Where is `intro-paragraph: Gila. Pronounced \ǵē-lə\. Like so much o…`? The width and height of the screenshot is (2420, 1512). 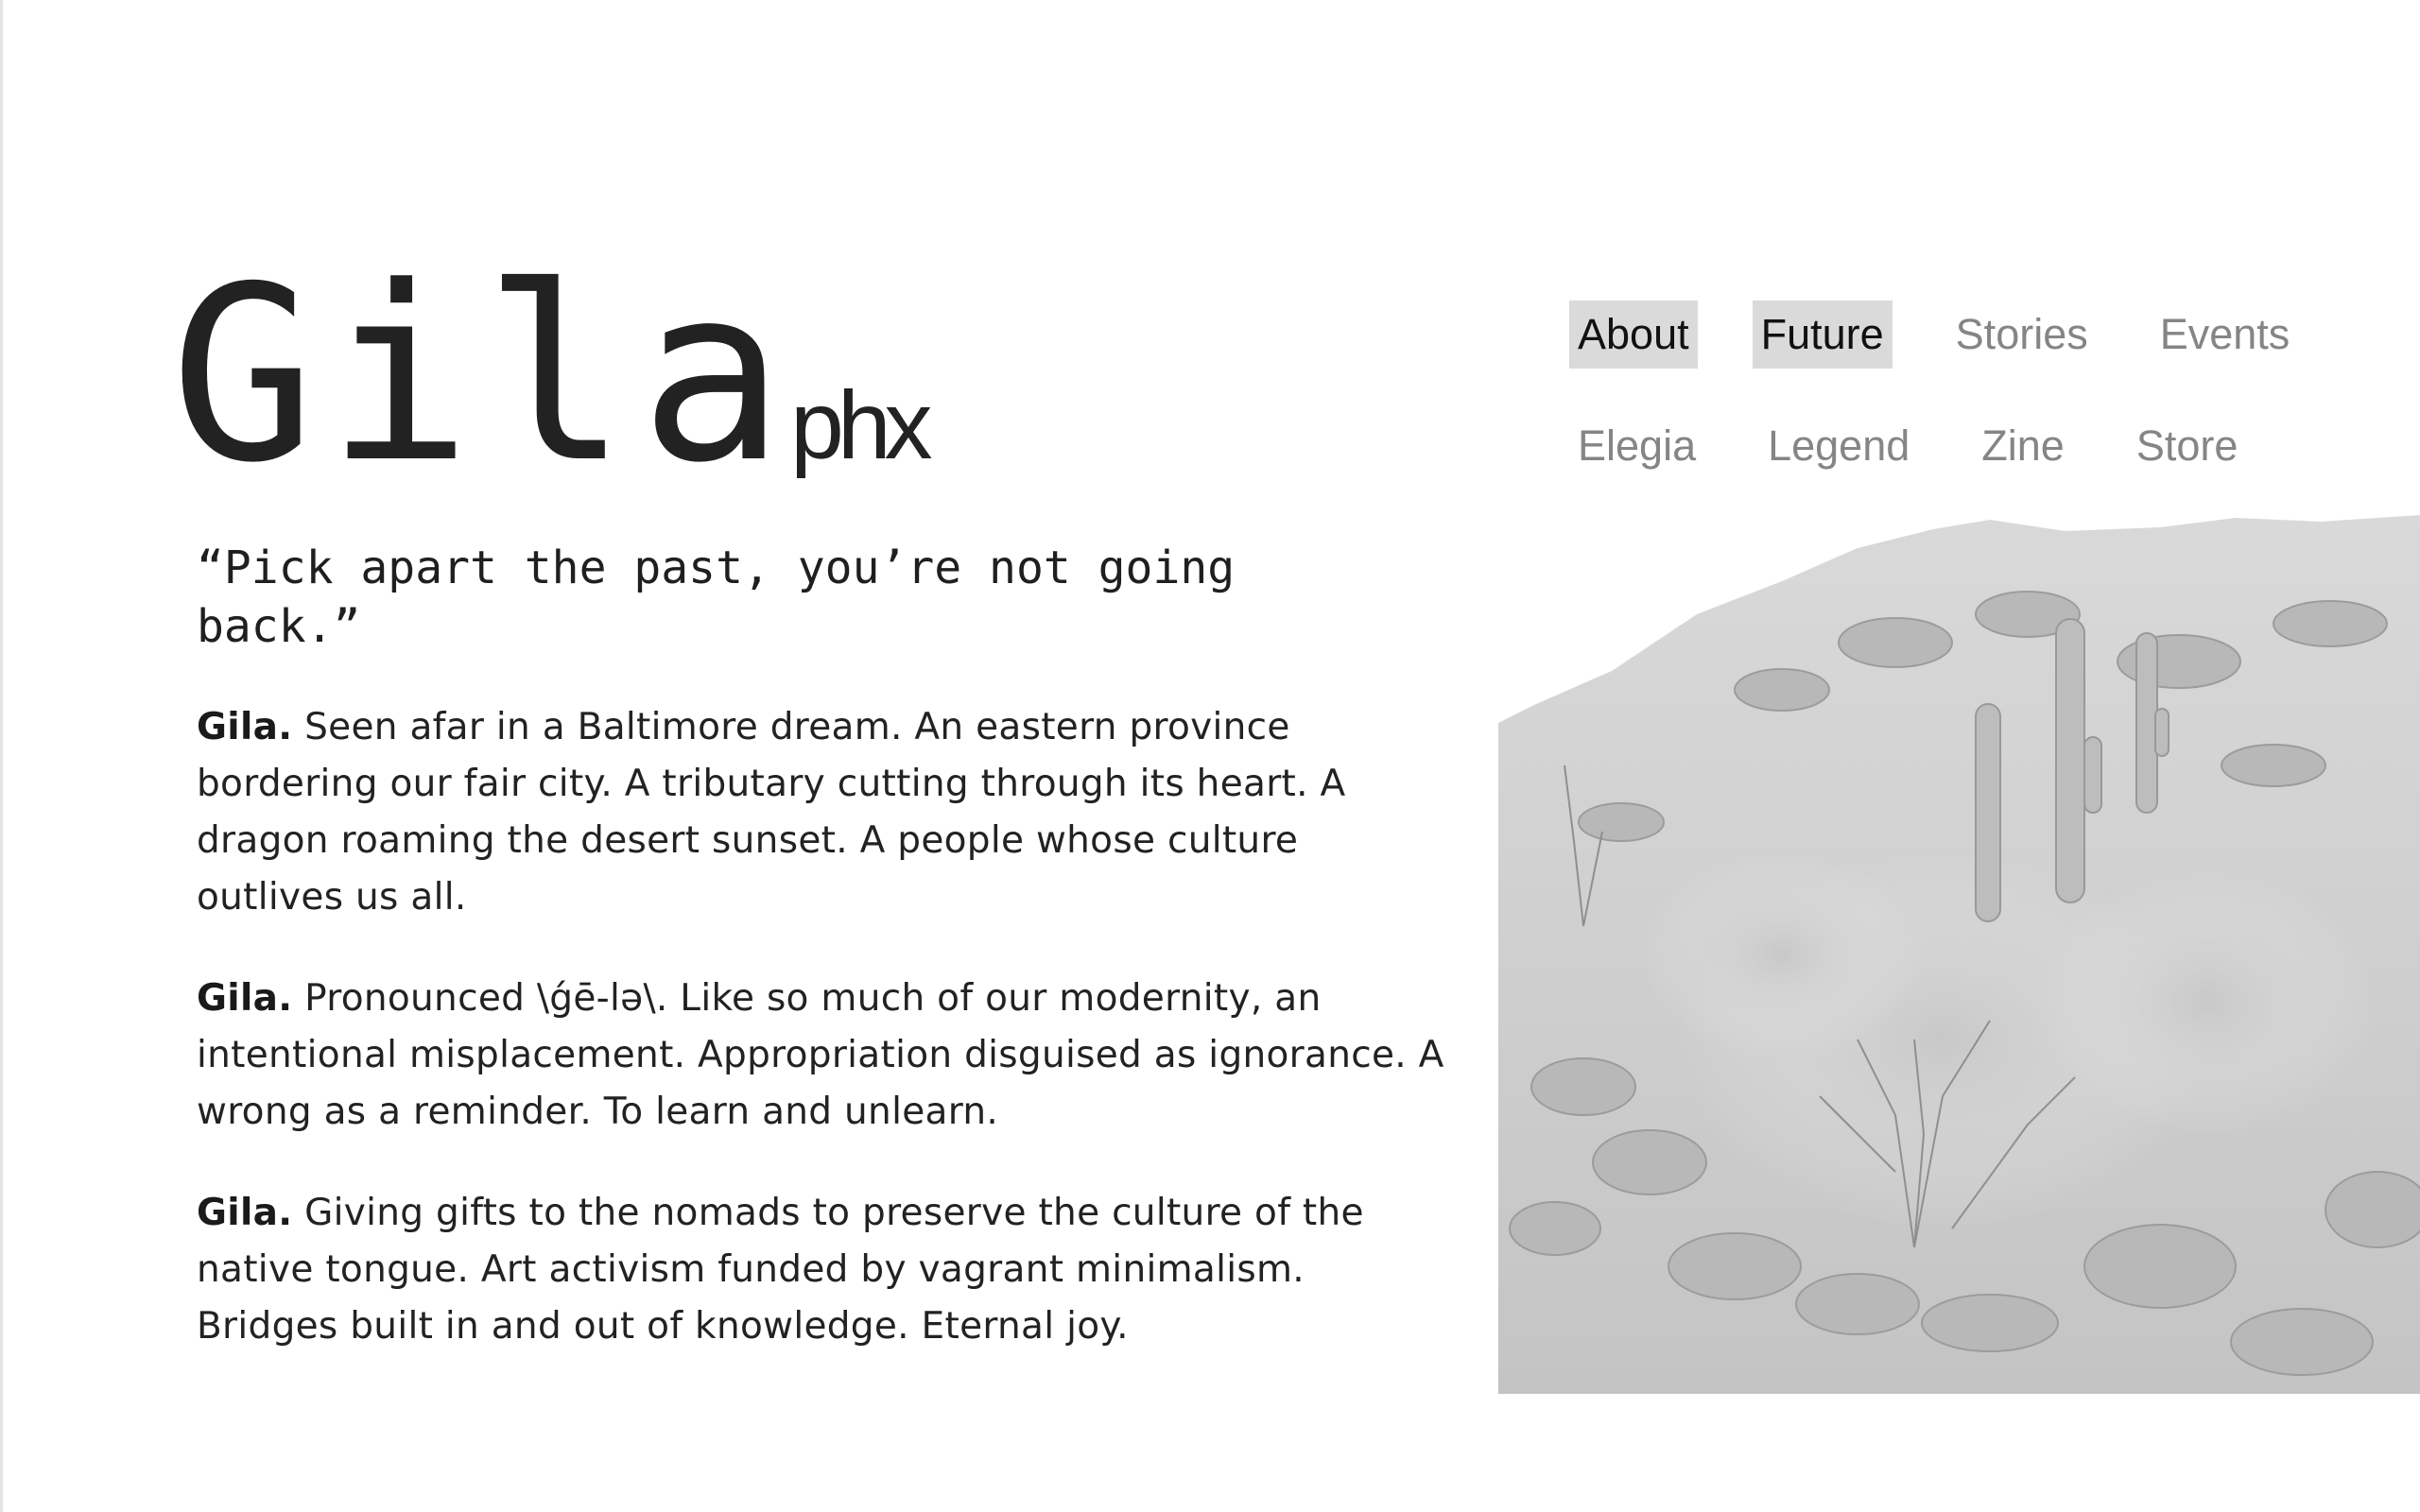 intro-paragraph: Gila. Pronounced \ǵē-lə\. Like so much o… is located at coordinates (820, 1056).